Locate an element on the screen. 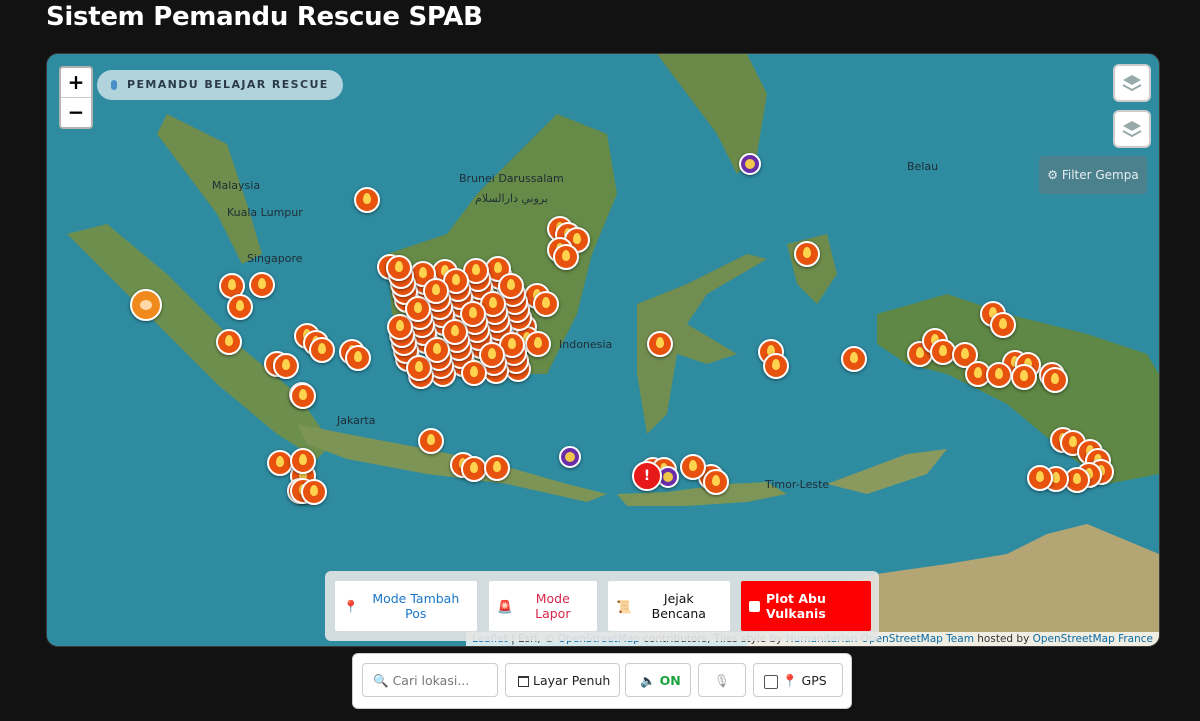 The height and width of the screenshot is (721, 1200). layers-button is located at coordinates (1132, 83).